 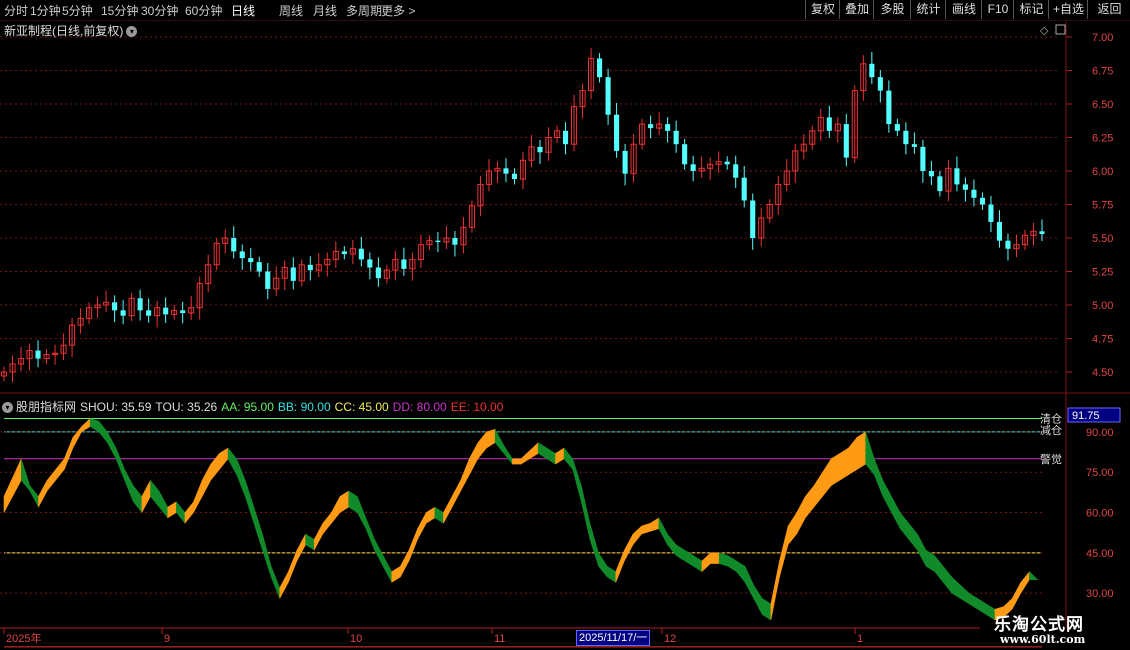 I want to click on level-aa-label: 清仓, so click(x=1051, y=418).